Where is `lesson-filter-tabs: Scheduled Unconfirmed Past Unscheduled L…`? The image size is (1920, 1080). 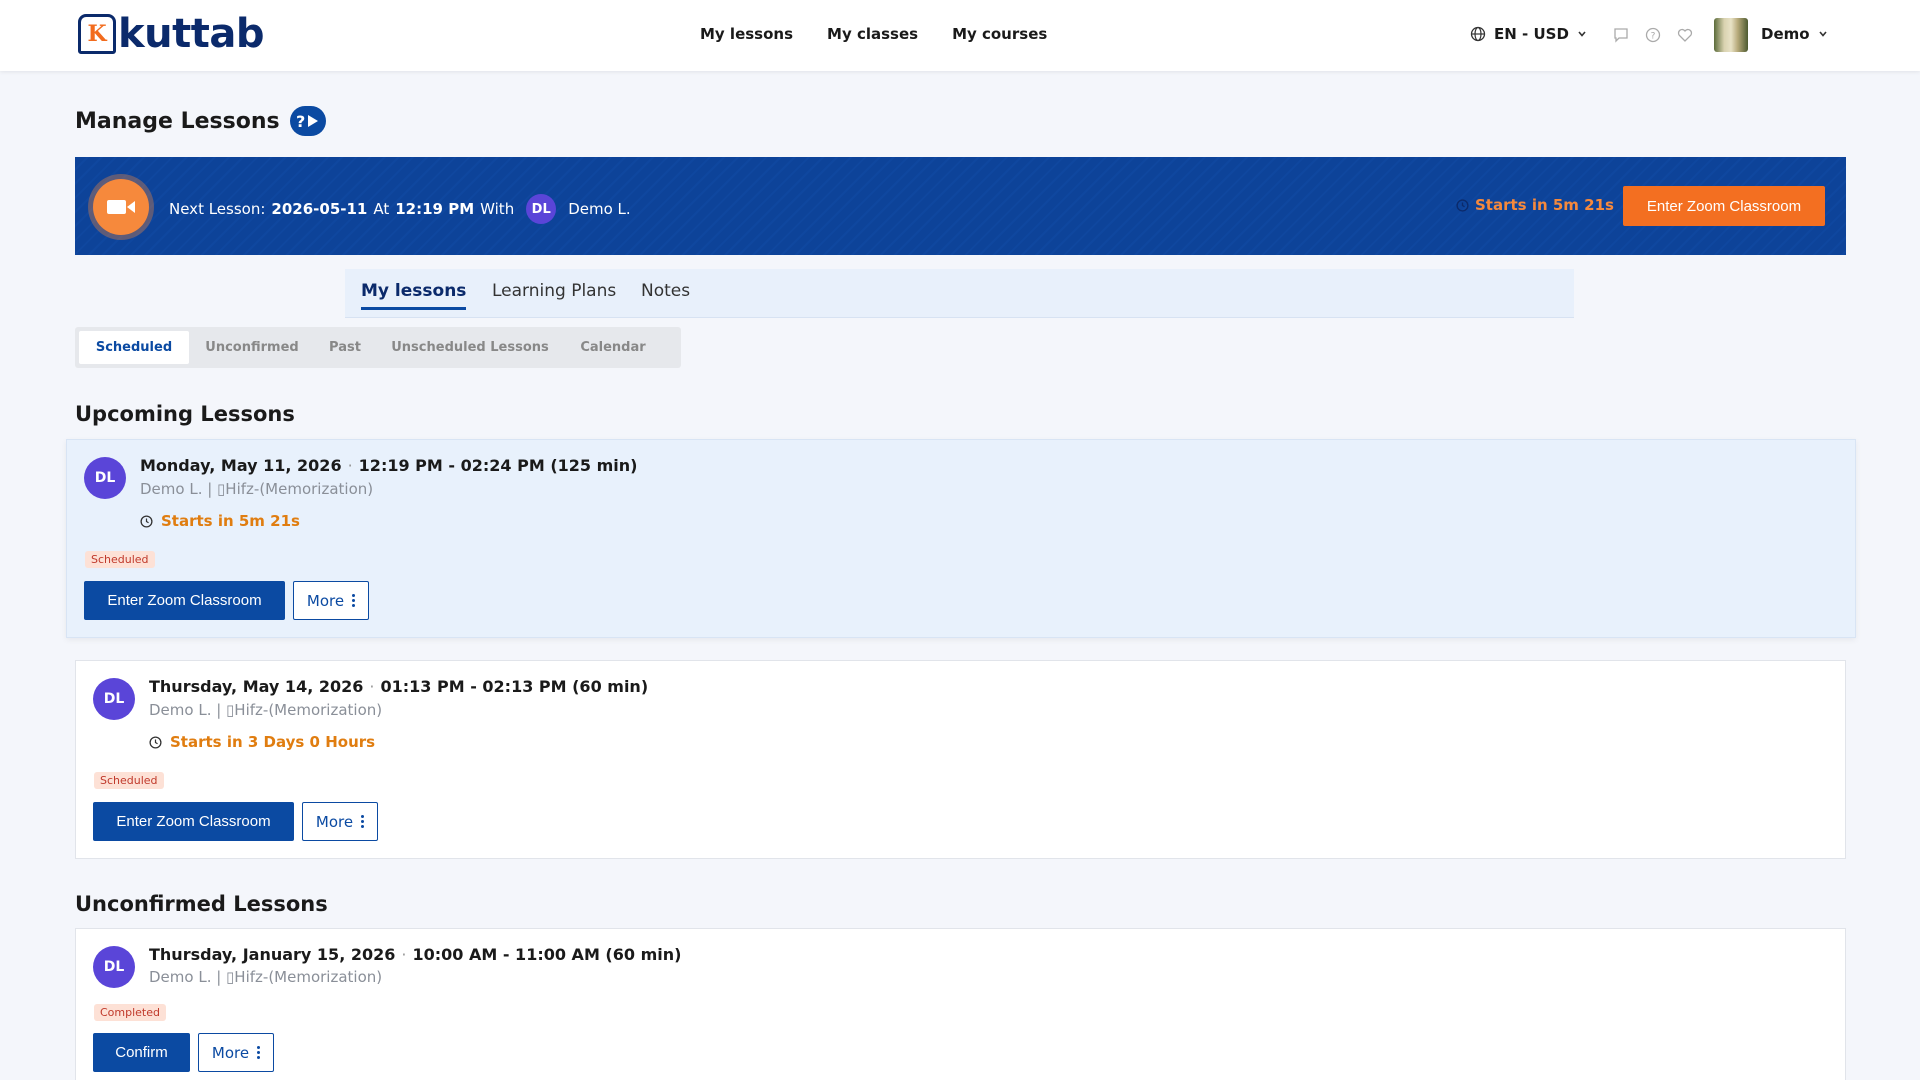 lesson-filter-tabs: Scheduled Unconfirmed Past Unscheduled L… is located at coordinates (378, 347).